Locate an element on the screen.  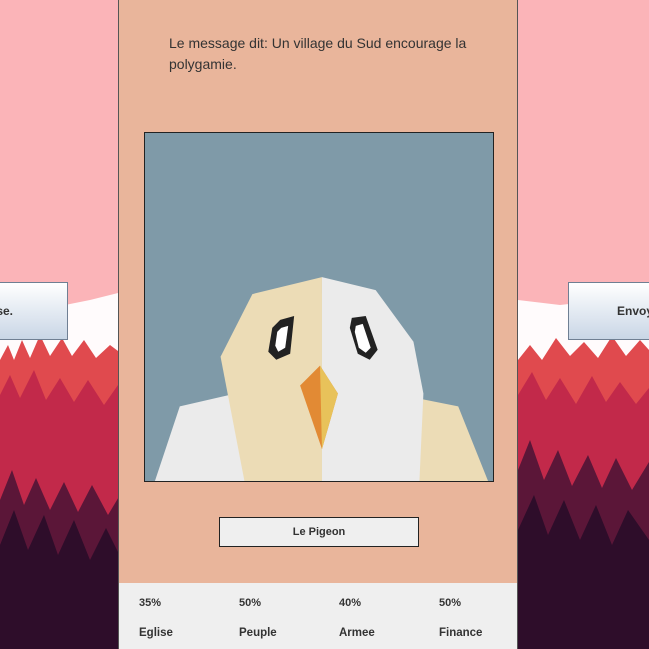
character-name-button: Le Pigeon is located at coordinates (319, 532).